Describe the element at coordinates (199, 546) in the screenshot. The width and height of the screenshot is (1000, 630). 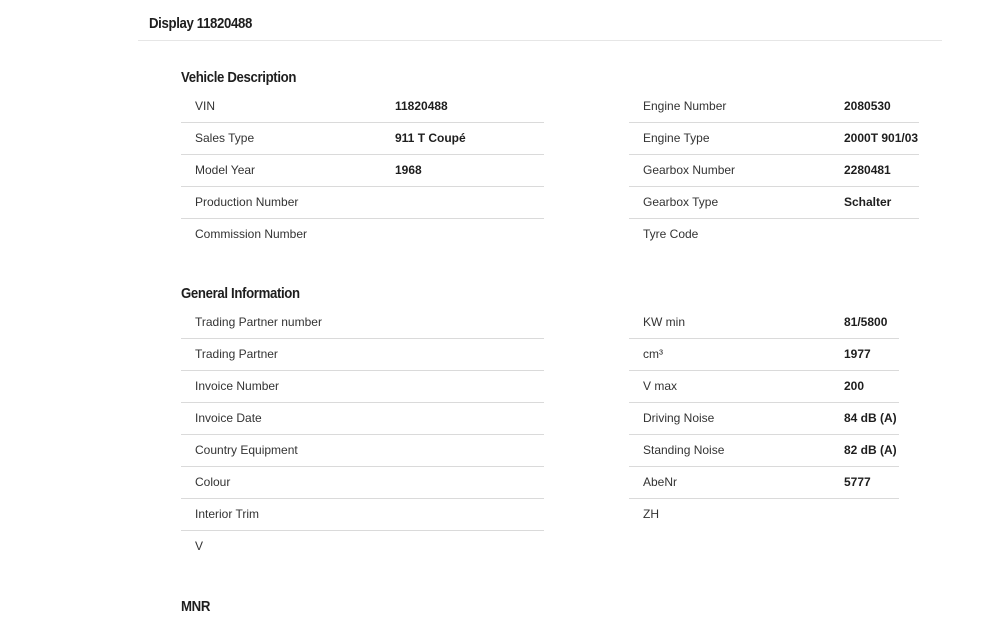
I see `field-label: V` at that location.